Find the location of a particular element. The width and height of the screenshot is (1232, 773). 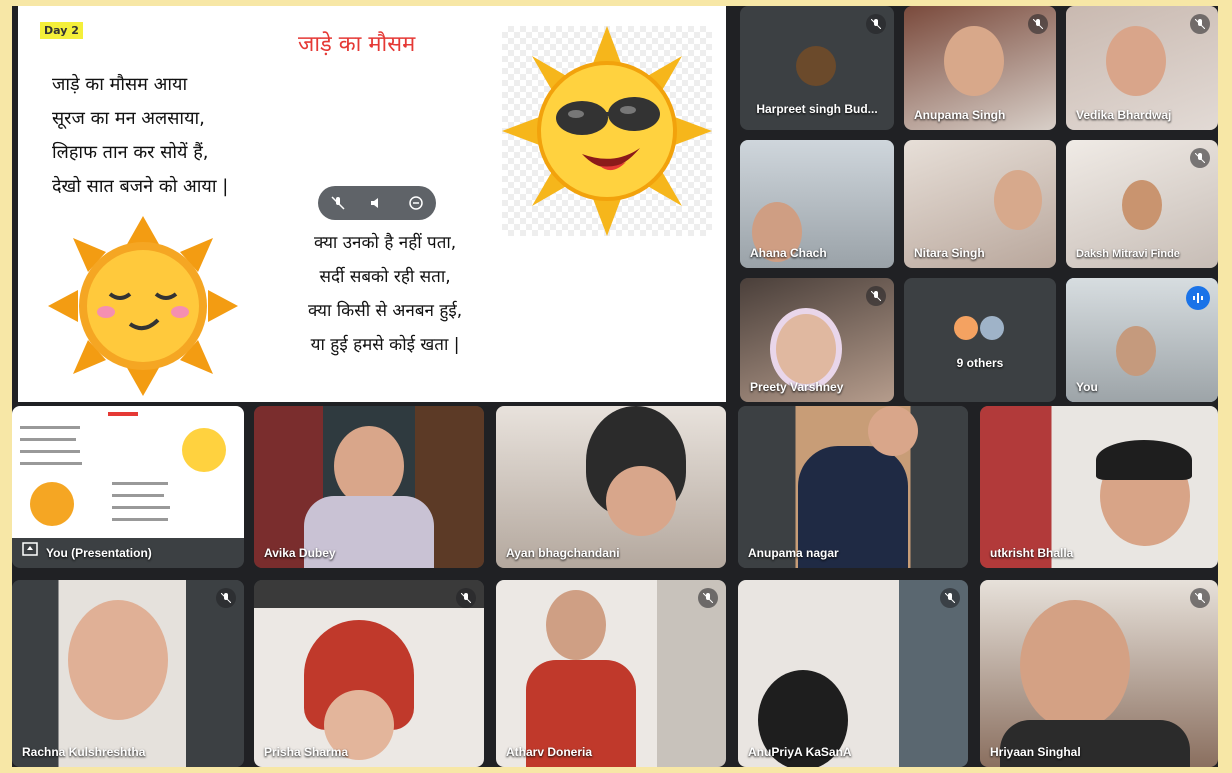

day-label: Day 2 is located at coordinates (61, 30).